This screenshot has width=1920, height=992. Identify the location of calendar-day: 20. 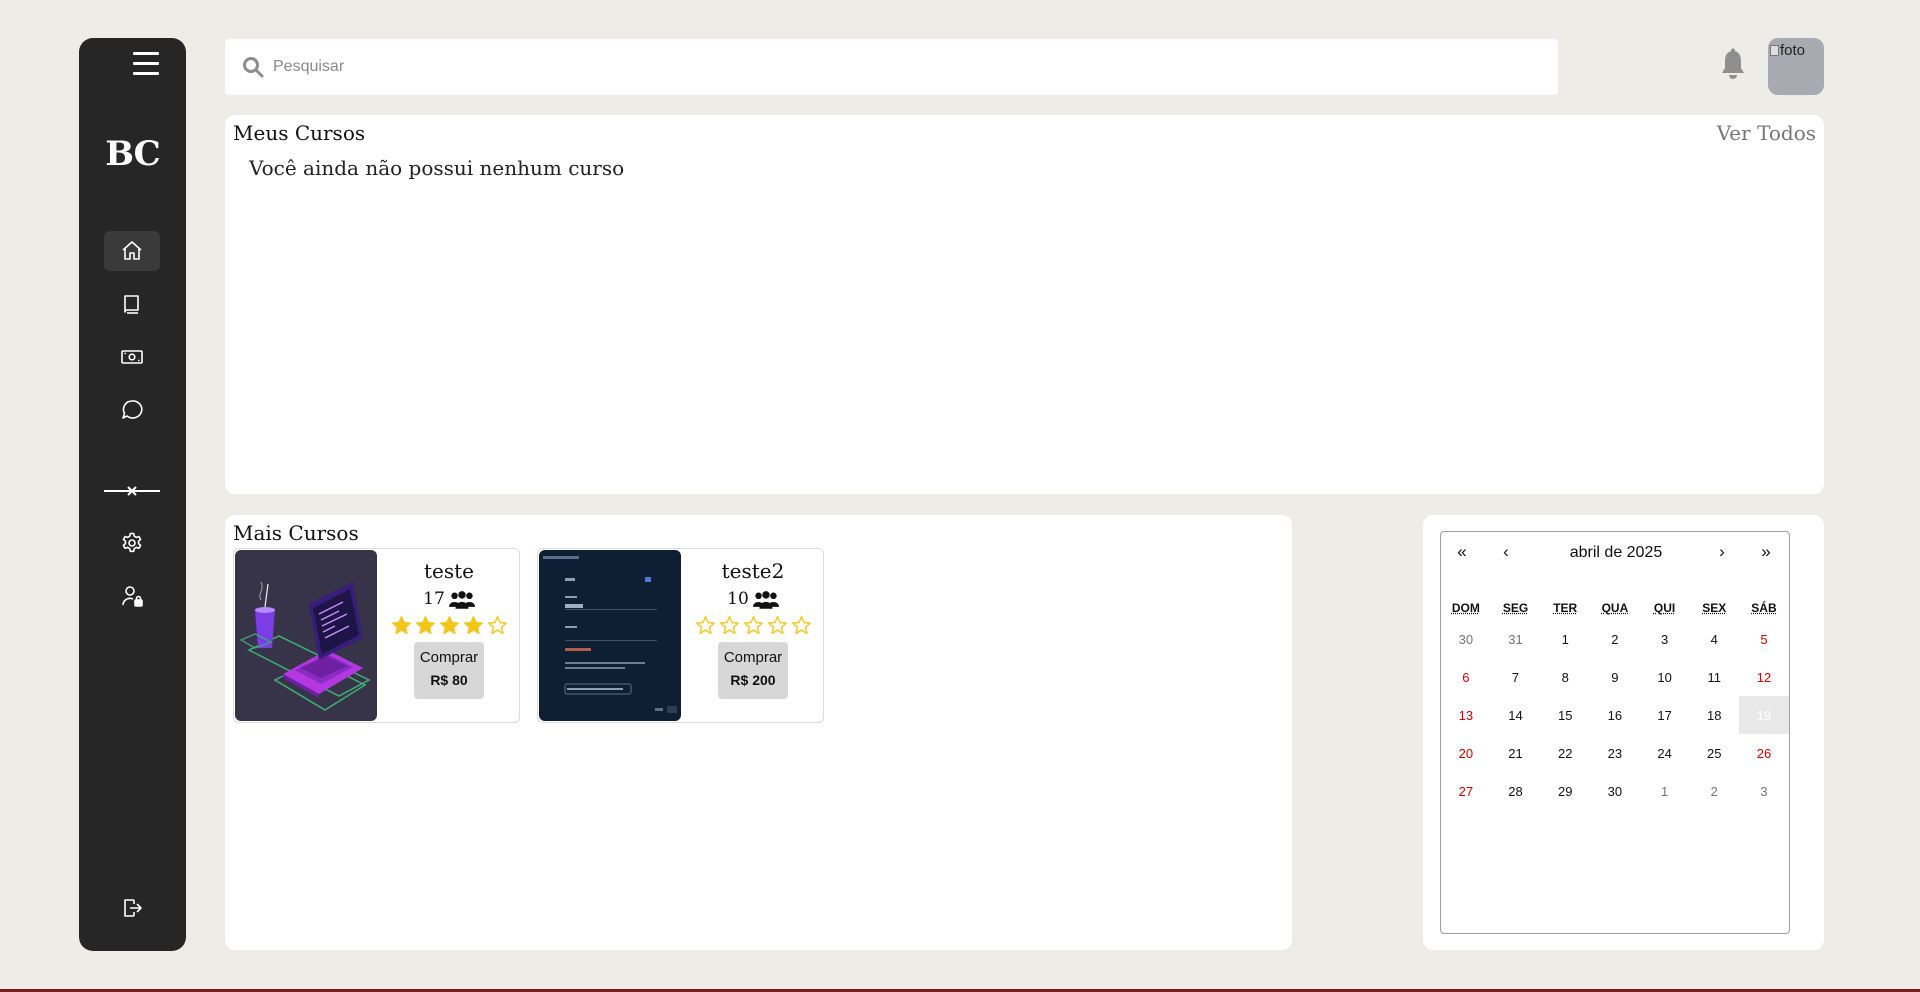
(1466, 753).